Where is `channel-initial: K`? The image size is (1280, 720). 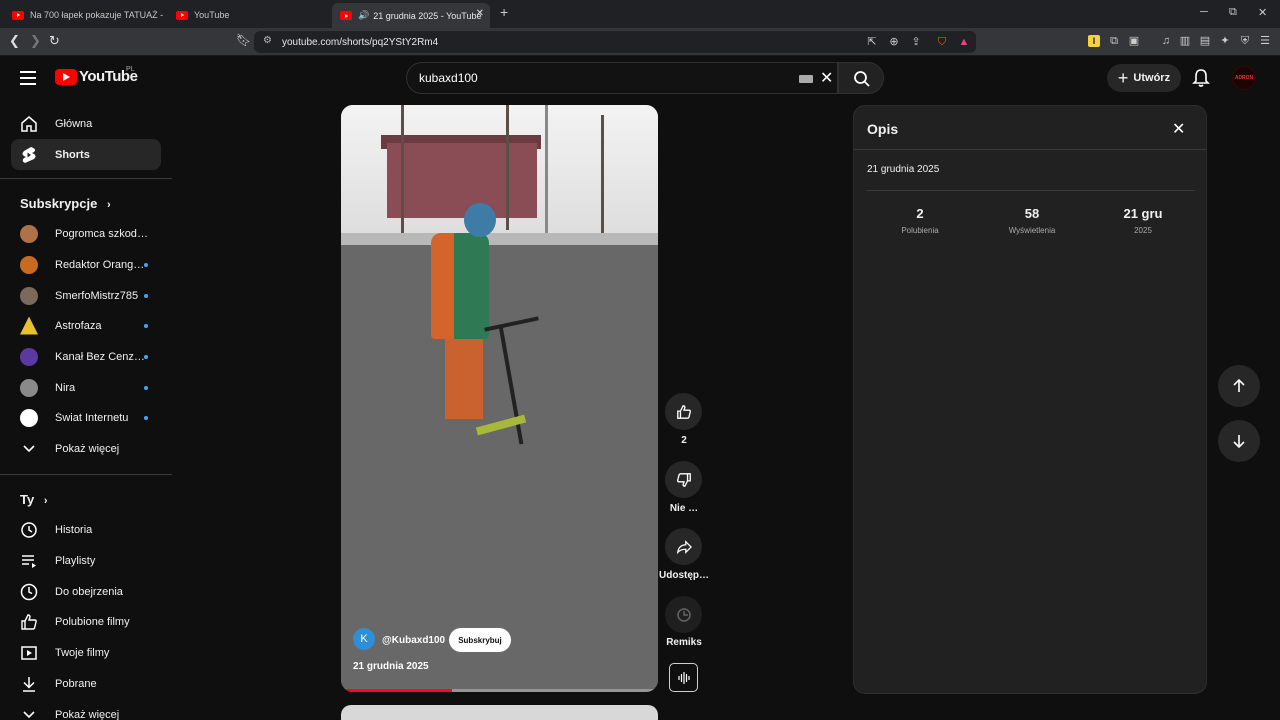
channel-initial: K is located at coordinates (364, 639).